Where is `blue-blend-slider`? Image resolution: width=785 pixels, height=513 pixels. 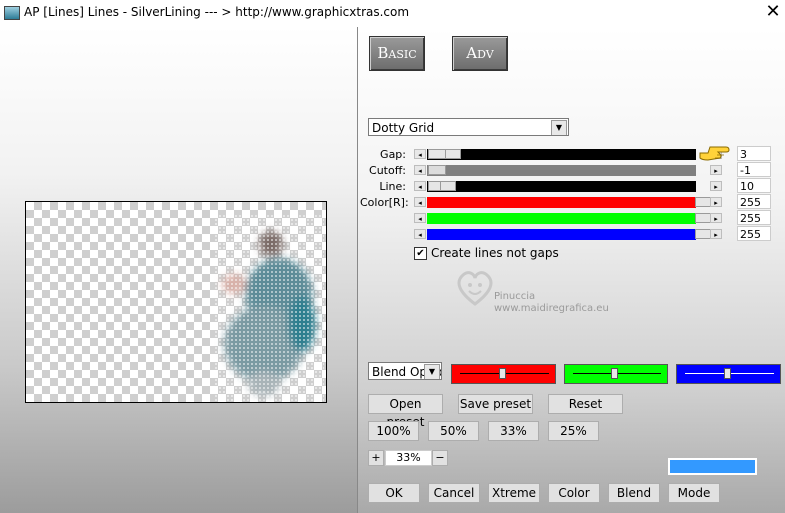
blue-blend-slider is located at coordinates (728, 374).